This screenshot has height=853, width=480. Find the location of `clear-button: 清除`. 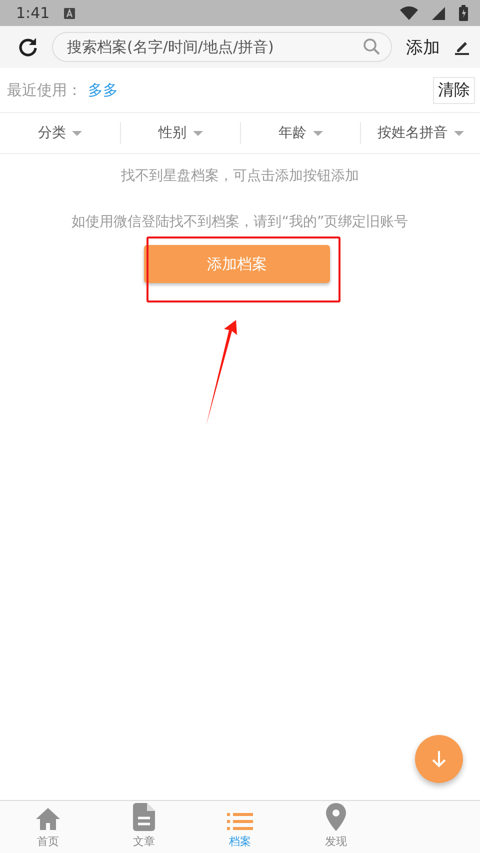

clear-button: 清除 is located at coordinates (454, 90).